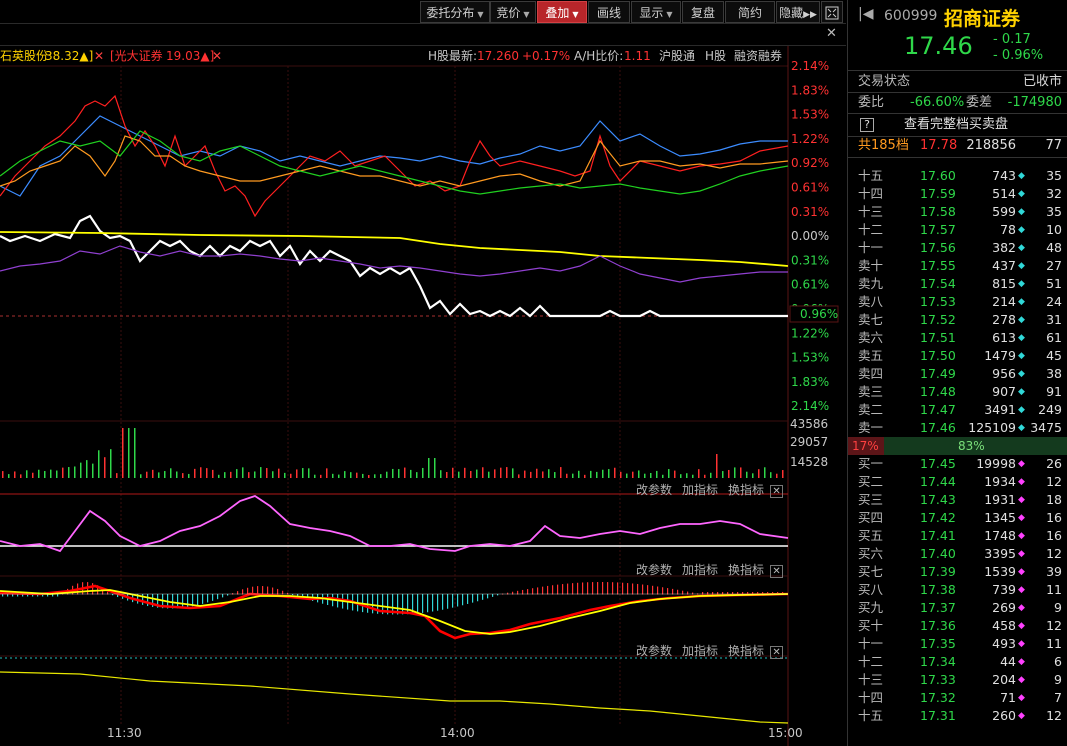  What do you see at coordinates (871, 265) in the screenshot?
I see `level-label: 卖十` at bounding box center [871, 265].